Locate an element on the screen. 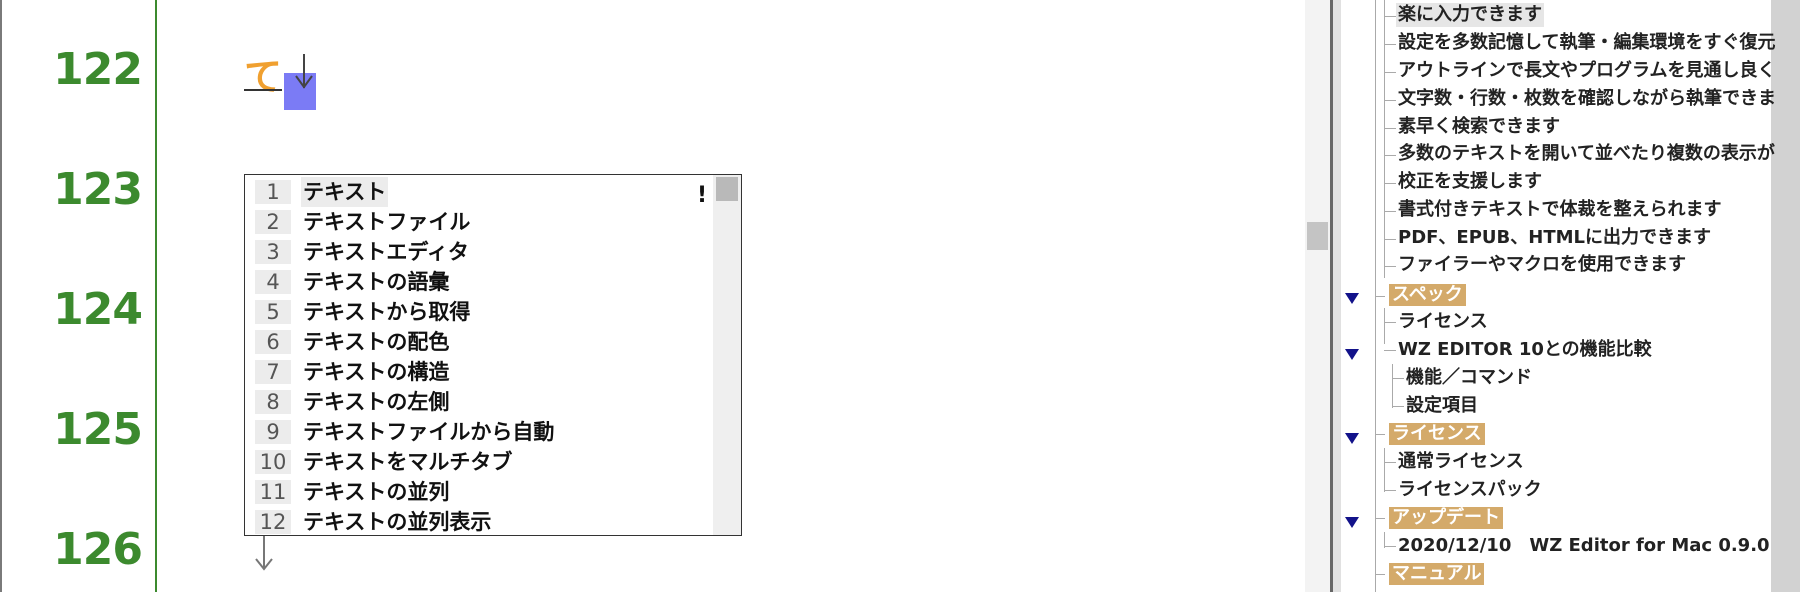 The image size is (1800, 592). candidate-text: テキストファイル is located at coordinates (387, 222).